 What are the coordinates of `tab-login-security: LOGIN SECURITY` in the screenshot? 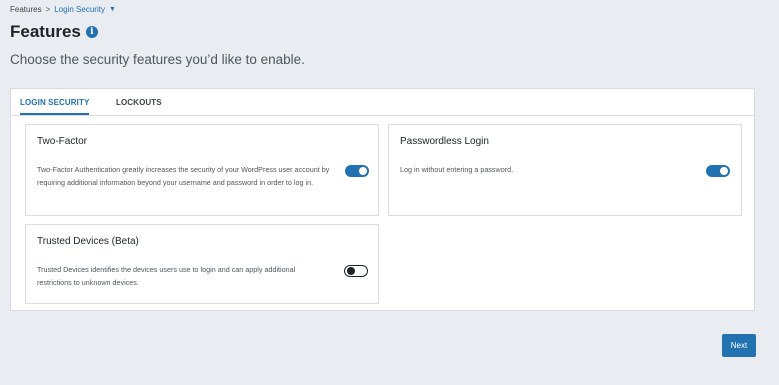 It's located at (55, 106).